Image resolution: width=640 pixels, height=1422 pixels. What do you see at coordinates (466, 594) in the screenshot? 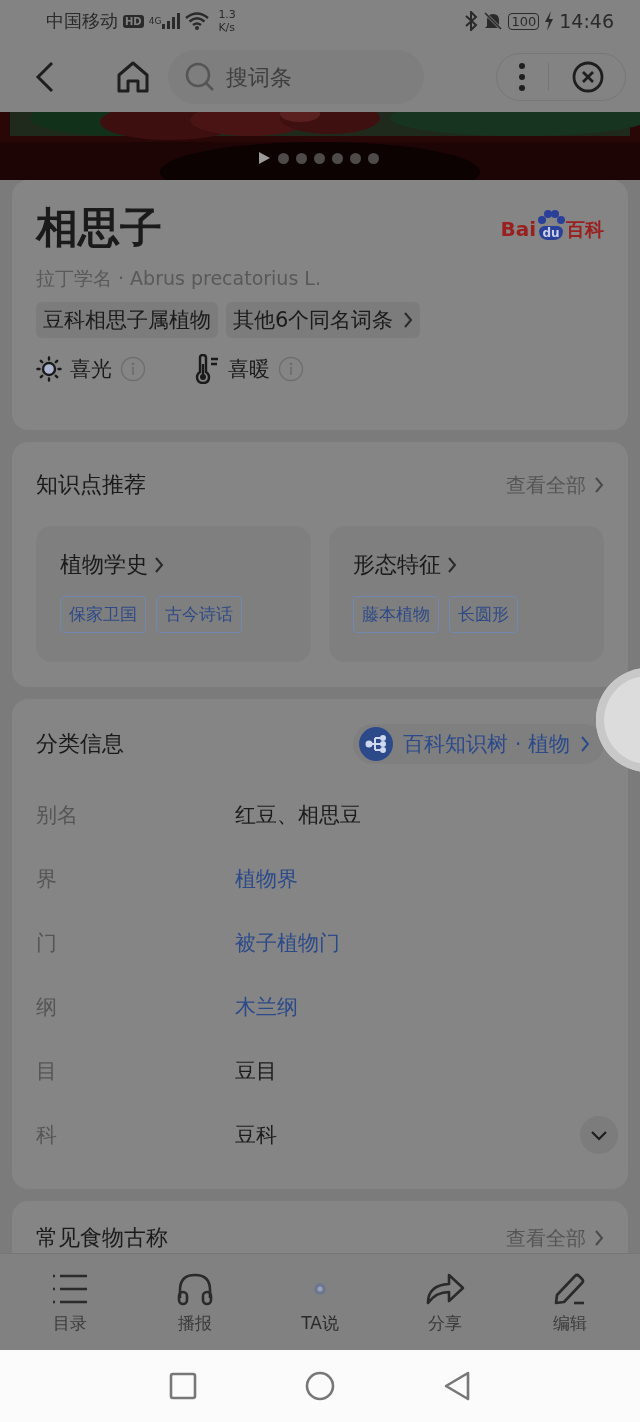
I see `topic-card: 形态特征 藤本植物 长圆形` at bounding box center [466, 594].